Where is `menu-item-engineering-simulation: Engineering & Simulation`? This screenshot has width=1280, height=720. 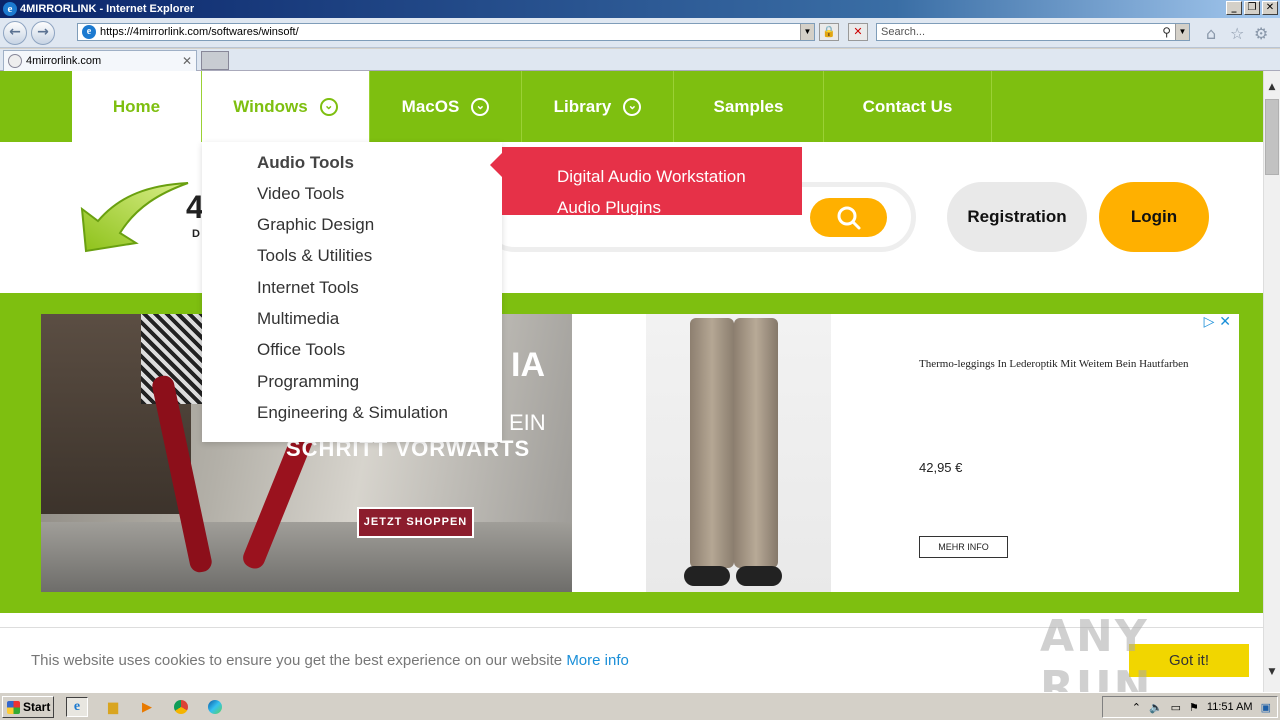
menu-item-engineering-simulation: Engineering & Simulation is located at coordinates (352, 413).